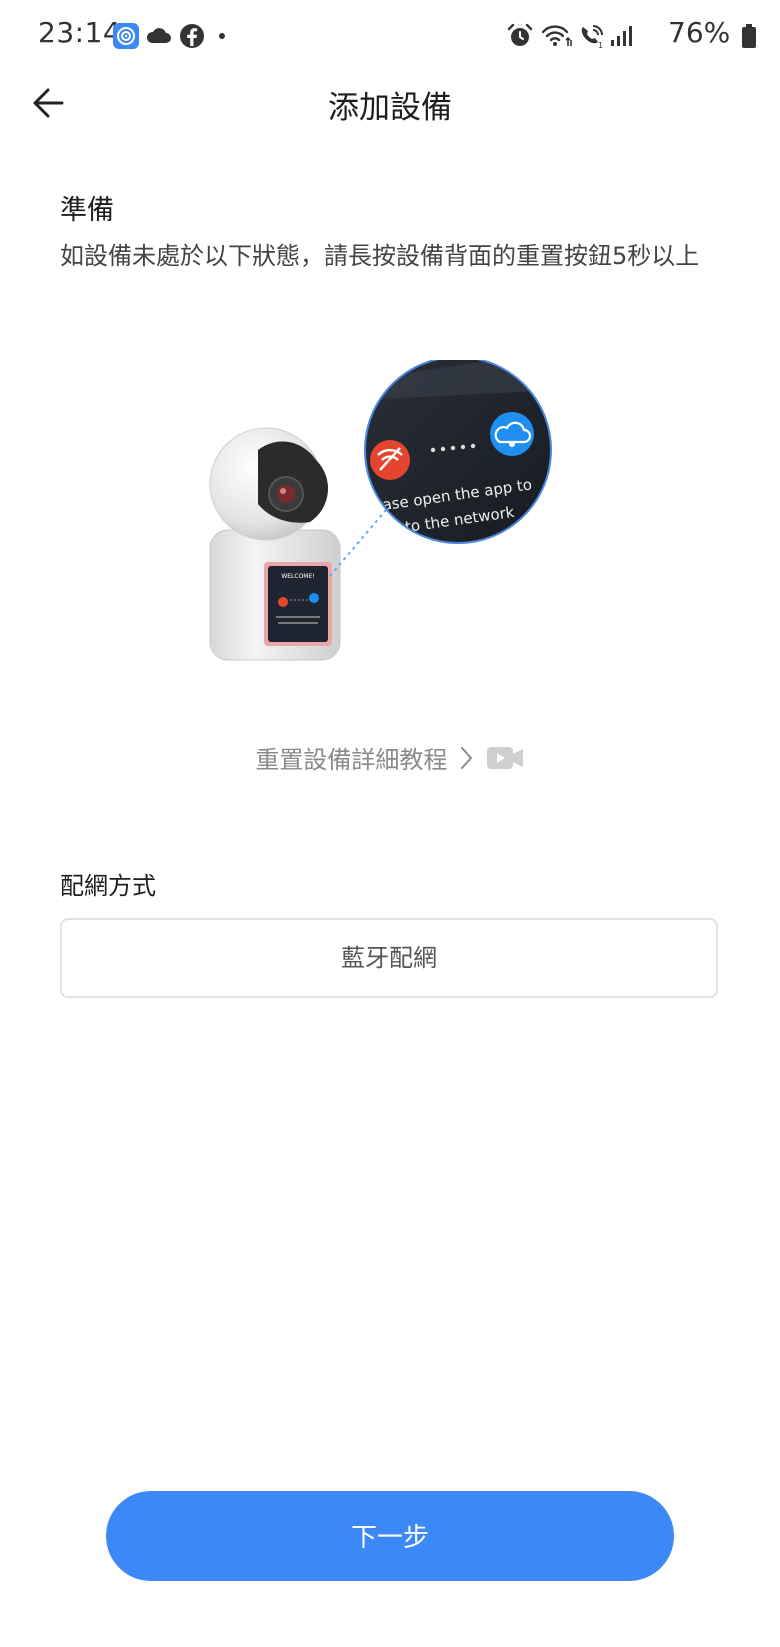 Image resolution: width=780 pixels, height=1647 pixels. I want to click on alarm-icon, so click(520, 34).